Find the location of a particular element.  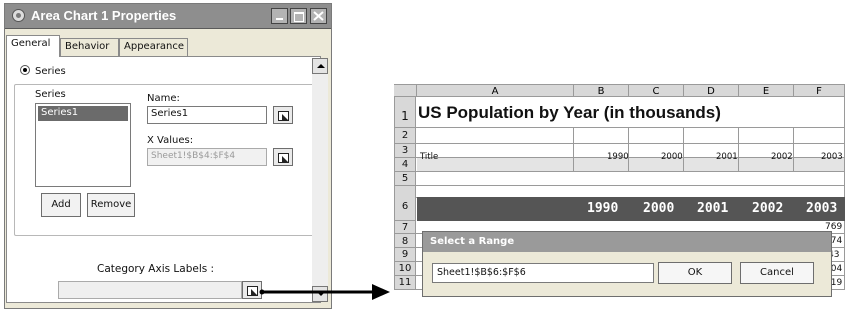

series-radio-label: Series is located at coordinates (50, 71).